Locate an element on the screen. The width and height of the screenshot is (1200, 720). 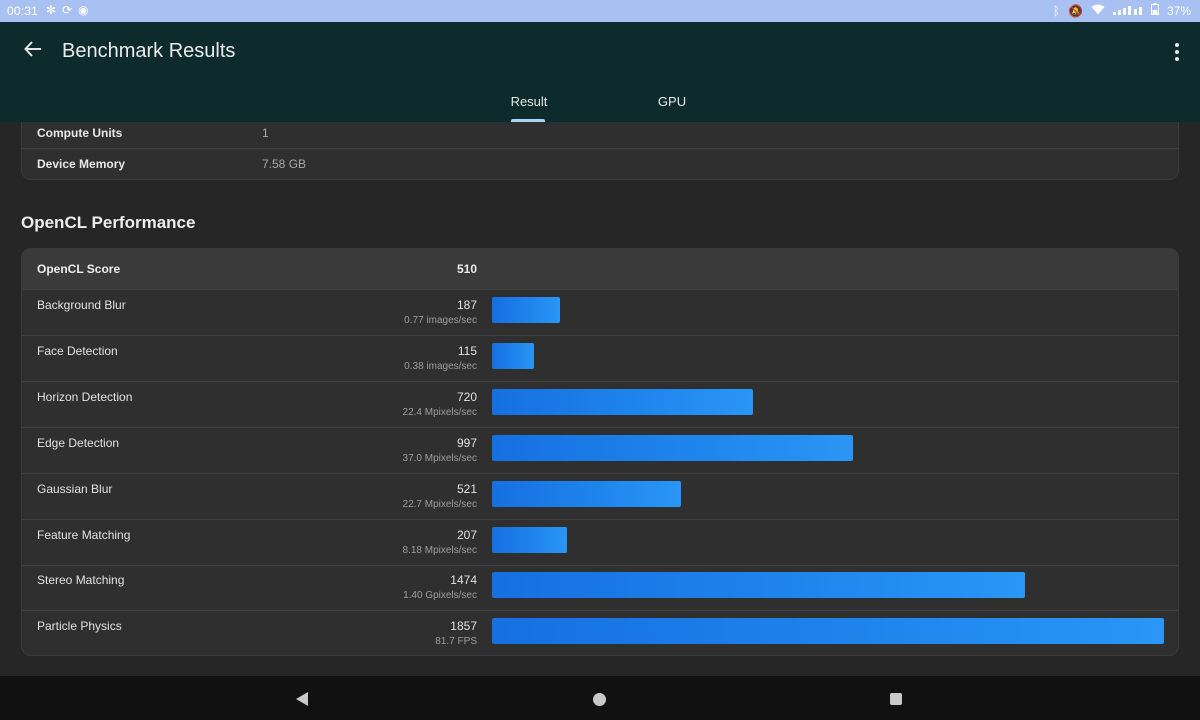
benchmark-score: 115 is located at coordinates (467, 350).